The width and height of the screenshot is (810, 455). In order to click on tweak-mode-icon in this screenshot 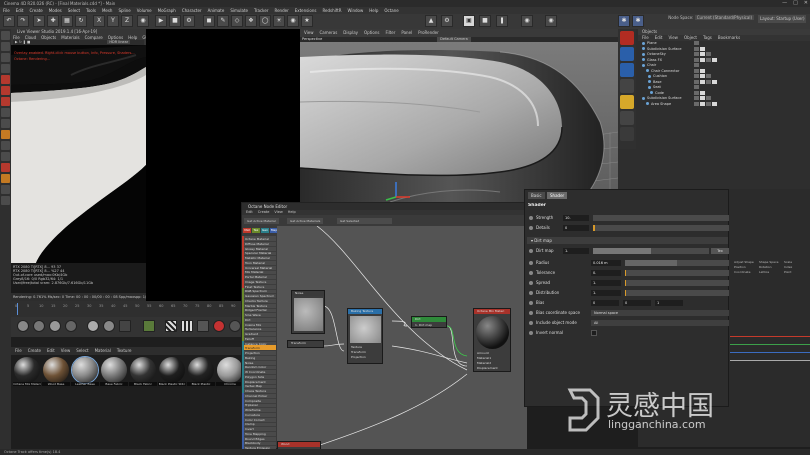, I will do `click(5, 123)`.